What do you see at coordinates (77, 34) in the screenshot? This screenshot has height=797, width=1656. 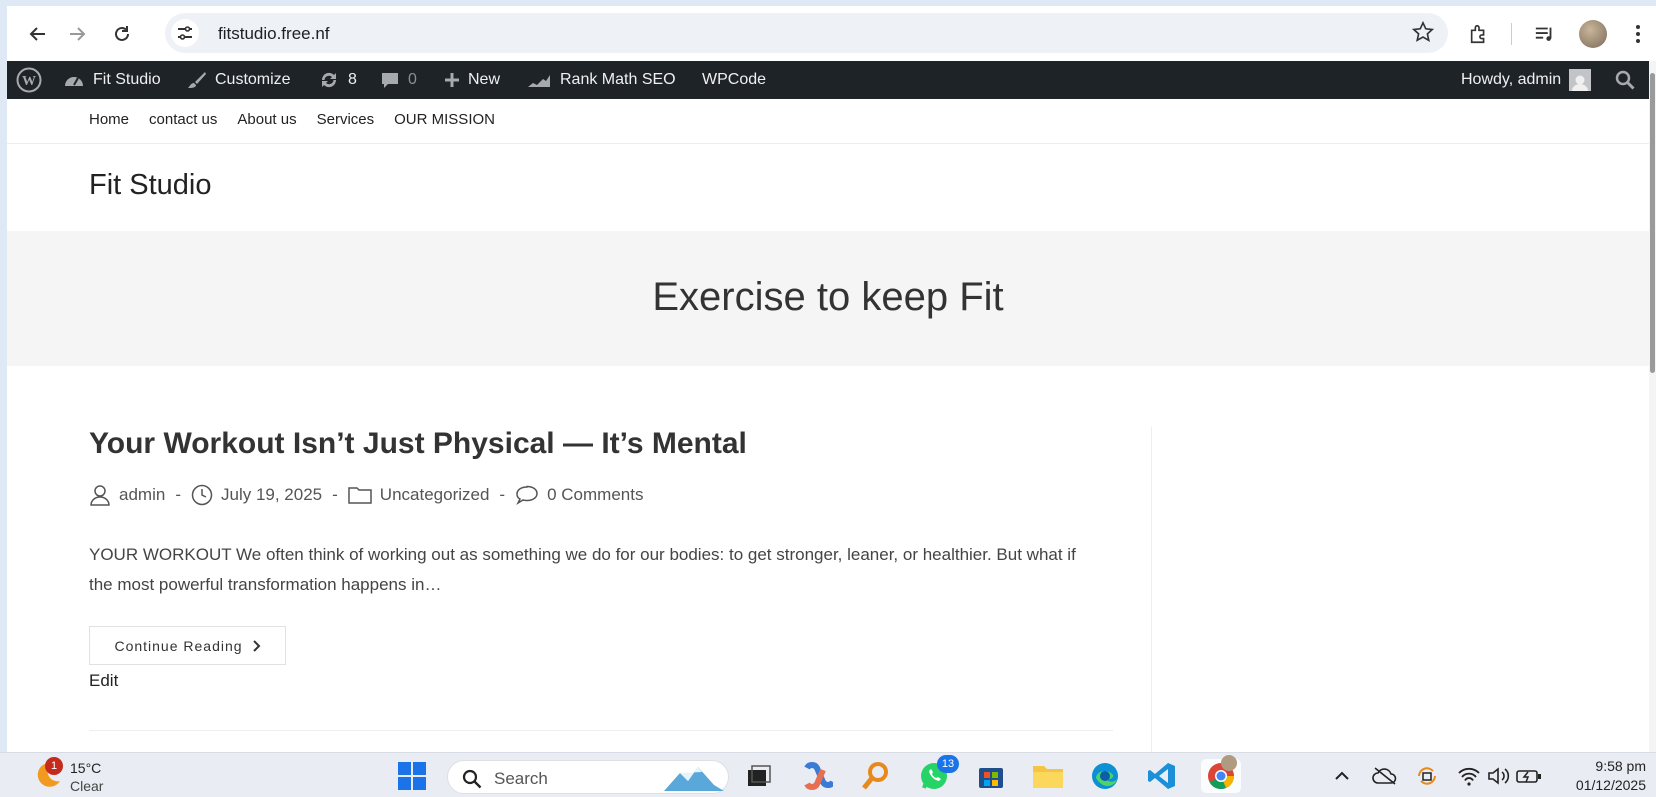 I see `forward-button` at bounding box center [77, 34].